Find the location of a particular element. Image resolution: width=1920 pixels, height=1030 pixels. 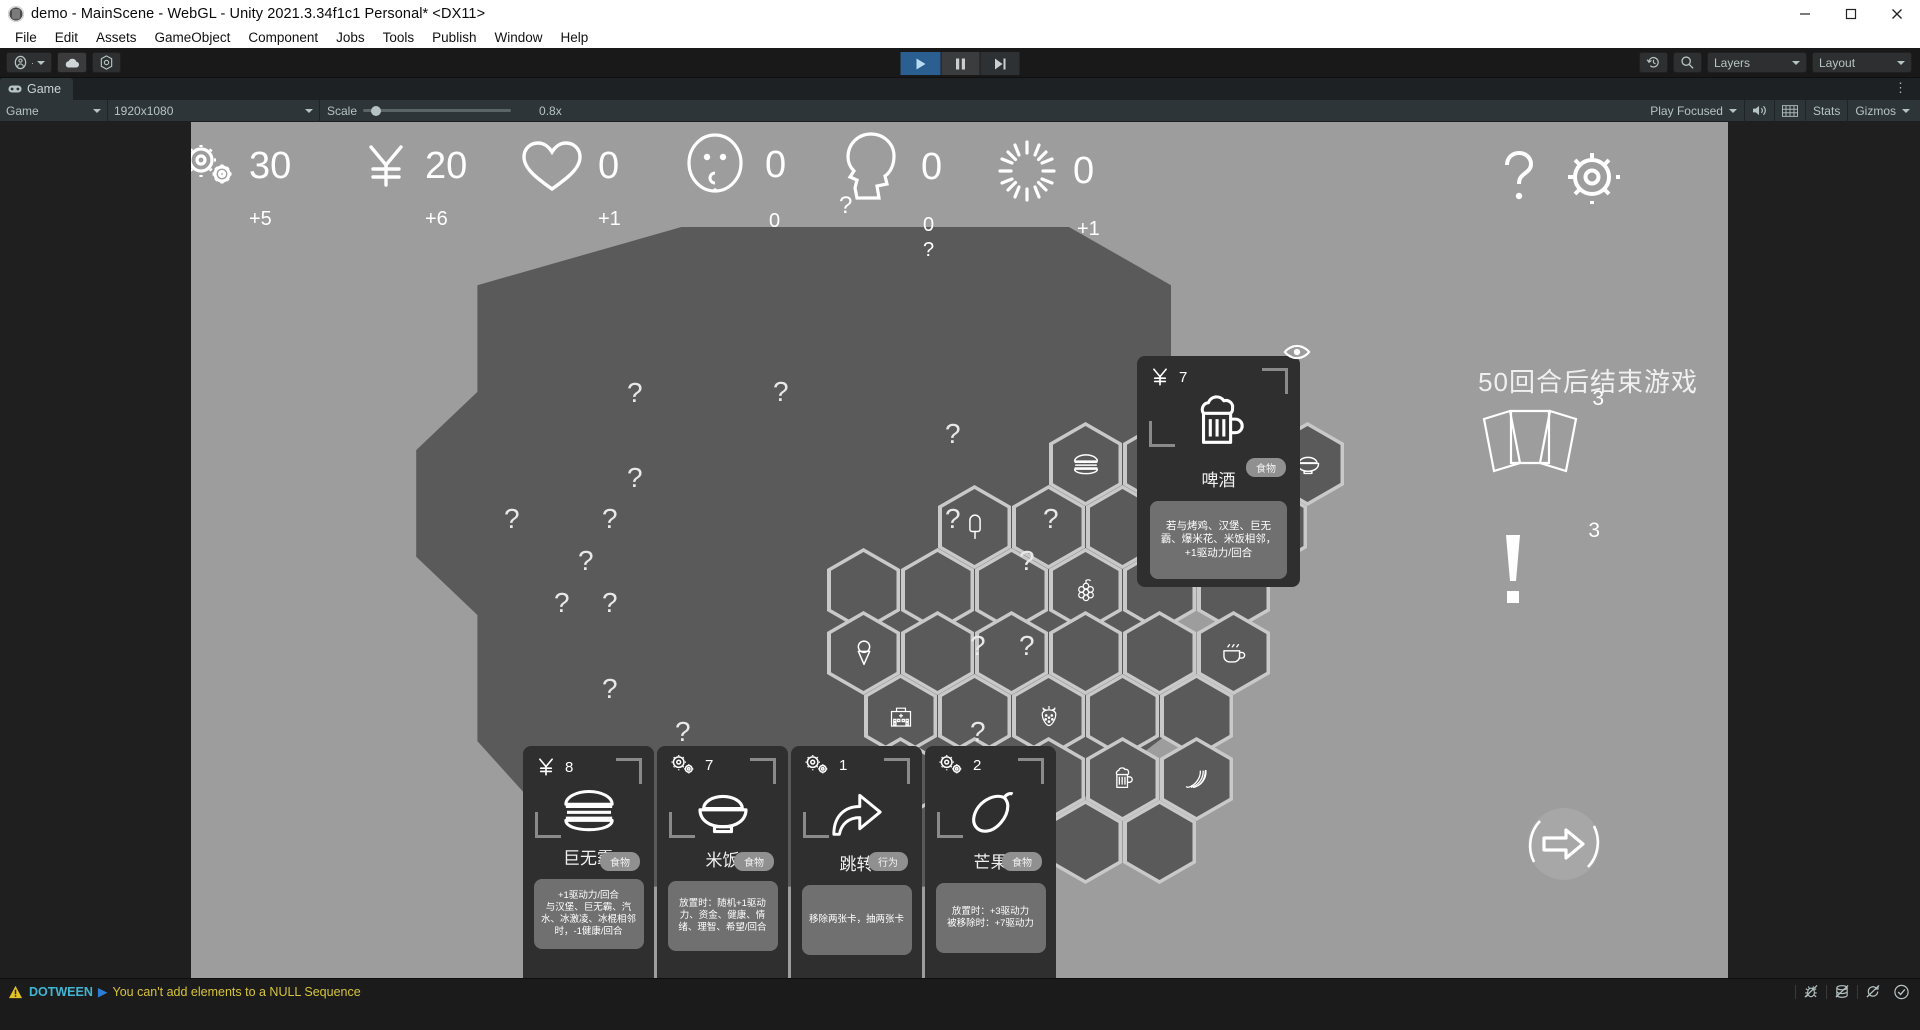

next-turn-button is located at coordinates (1564, 844).